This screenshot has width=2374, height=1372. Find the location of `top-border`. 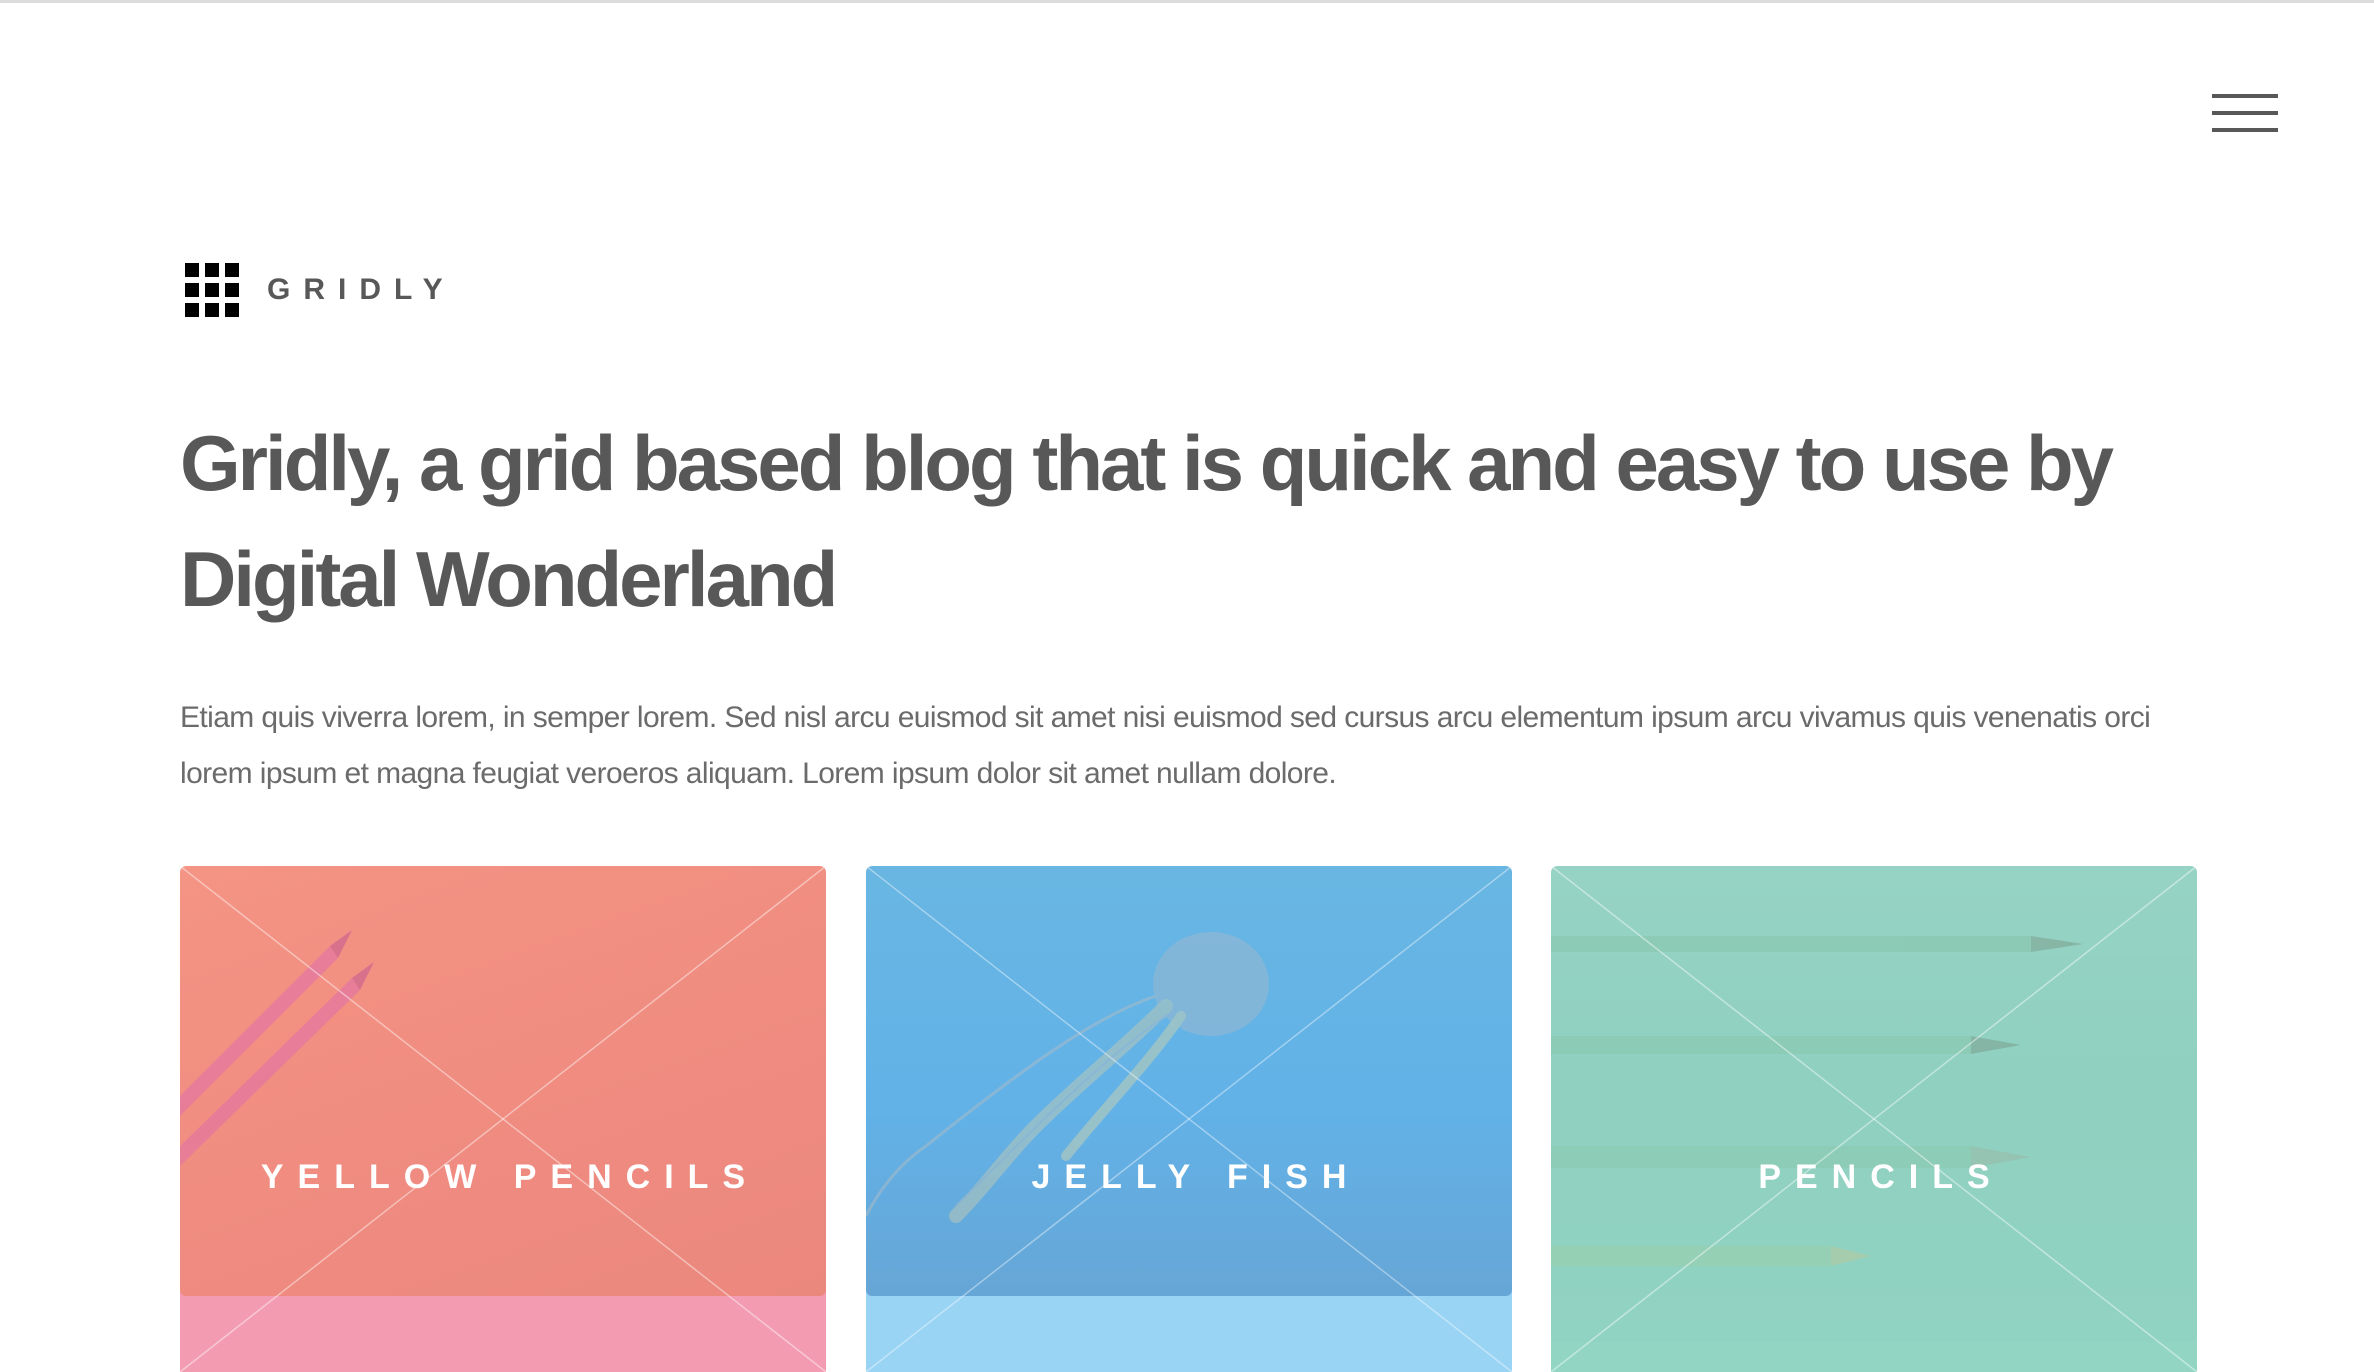

top-border is located at coordinates (1187, 1).